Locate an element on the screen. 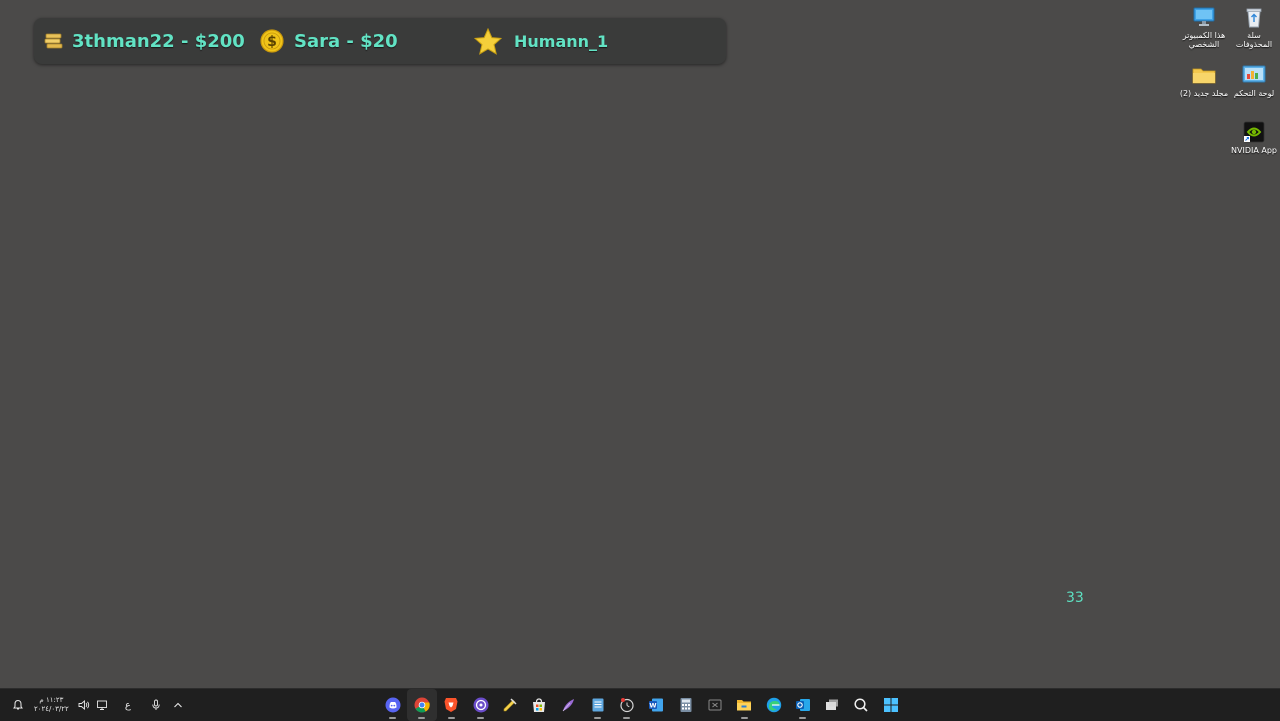  notepad-icon is located at coordinates (597, 705).